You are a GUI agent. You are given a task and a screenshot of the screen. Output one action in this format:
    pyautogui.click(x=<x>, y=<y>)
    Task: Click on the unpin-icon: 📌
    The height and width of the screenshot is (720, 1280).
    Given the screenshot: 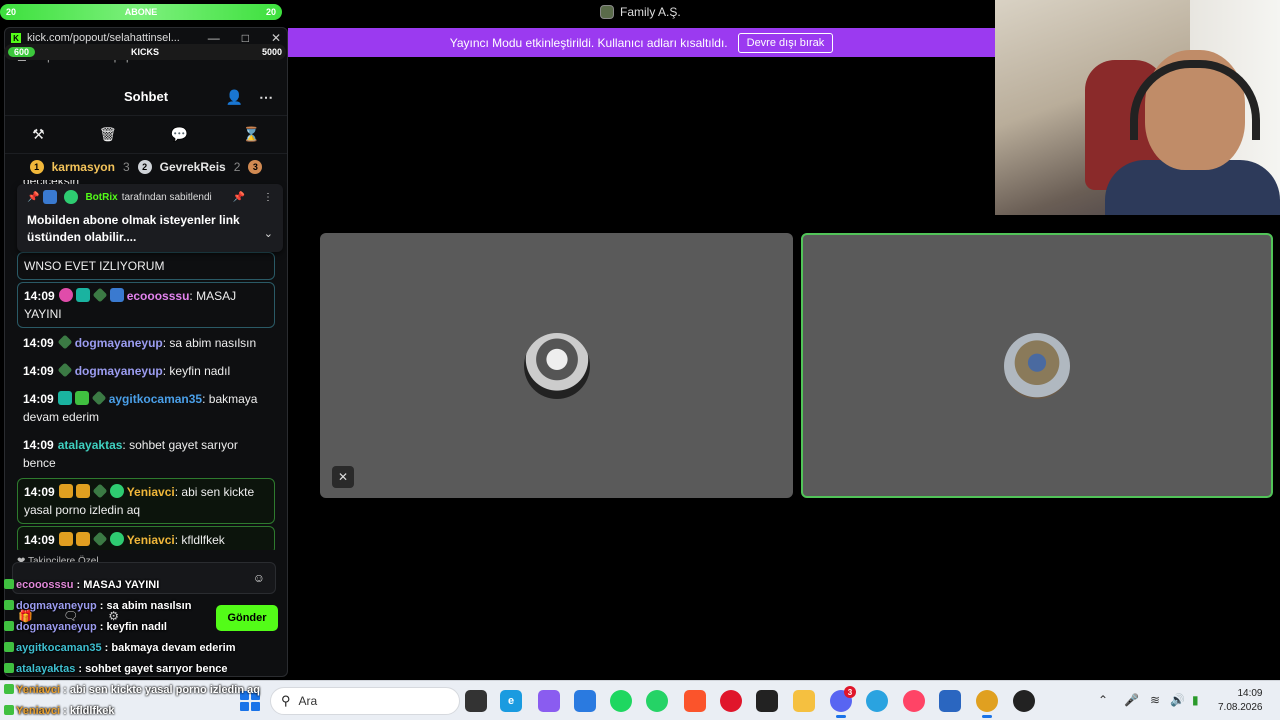 What is the action you would take?
    pyautogui.click(x=239, y=197)
    